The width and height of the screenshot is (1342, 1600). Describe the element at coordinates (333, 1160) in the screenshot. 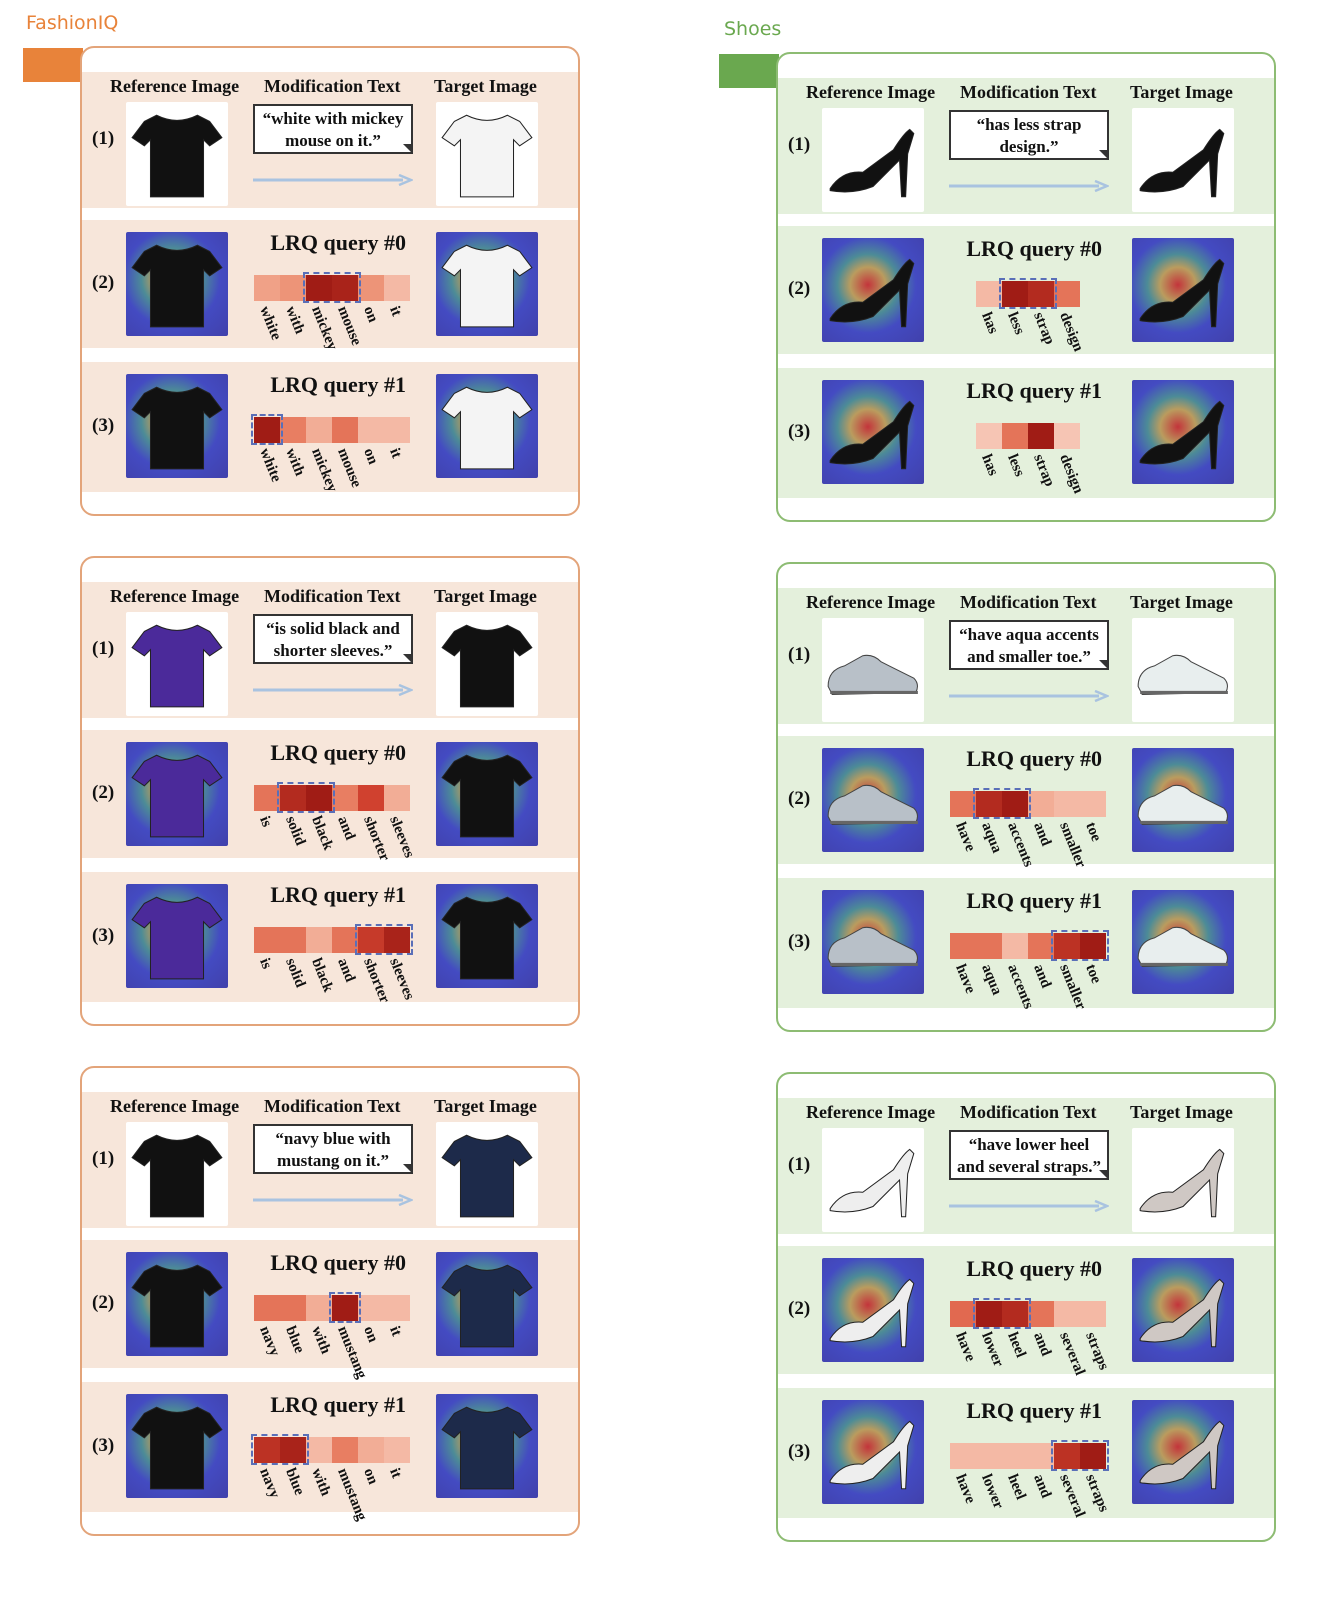

I see `modification-text-line: mustang on it.”` at that location.